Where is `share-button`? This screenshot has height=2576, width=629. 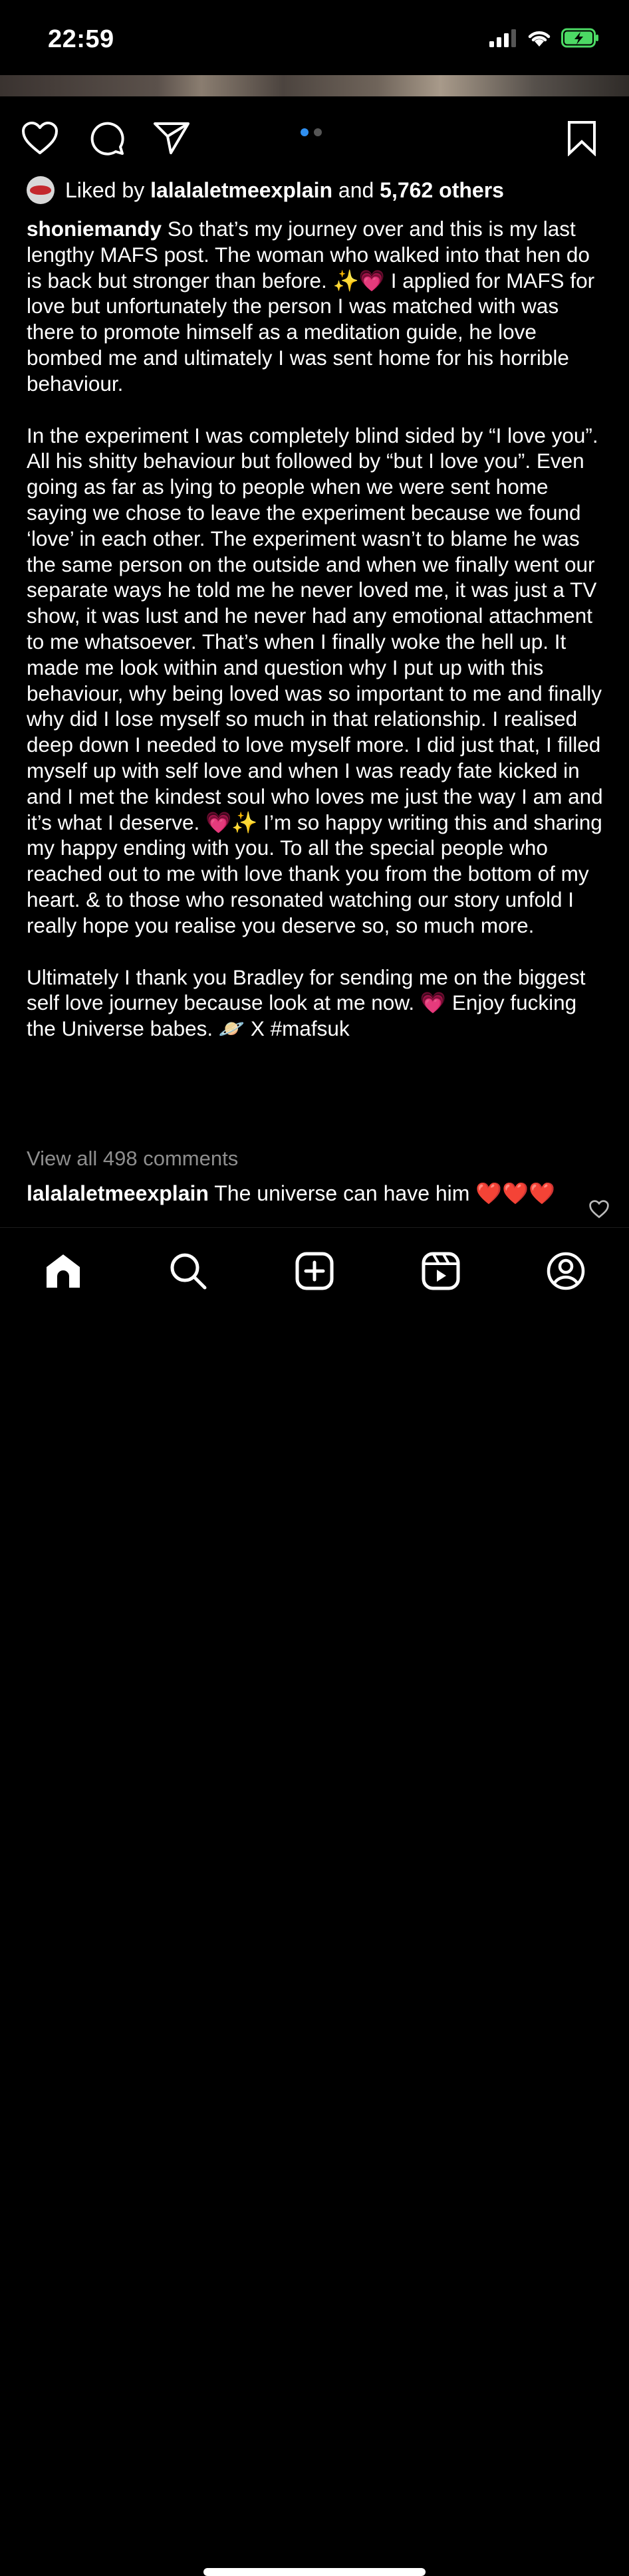
share-button is located at coordinates (171, 138).